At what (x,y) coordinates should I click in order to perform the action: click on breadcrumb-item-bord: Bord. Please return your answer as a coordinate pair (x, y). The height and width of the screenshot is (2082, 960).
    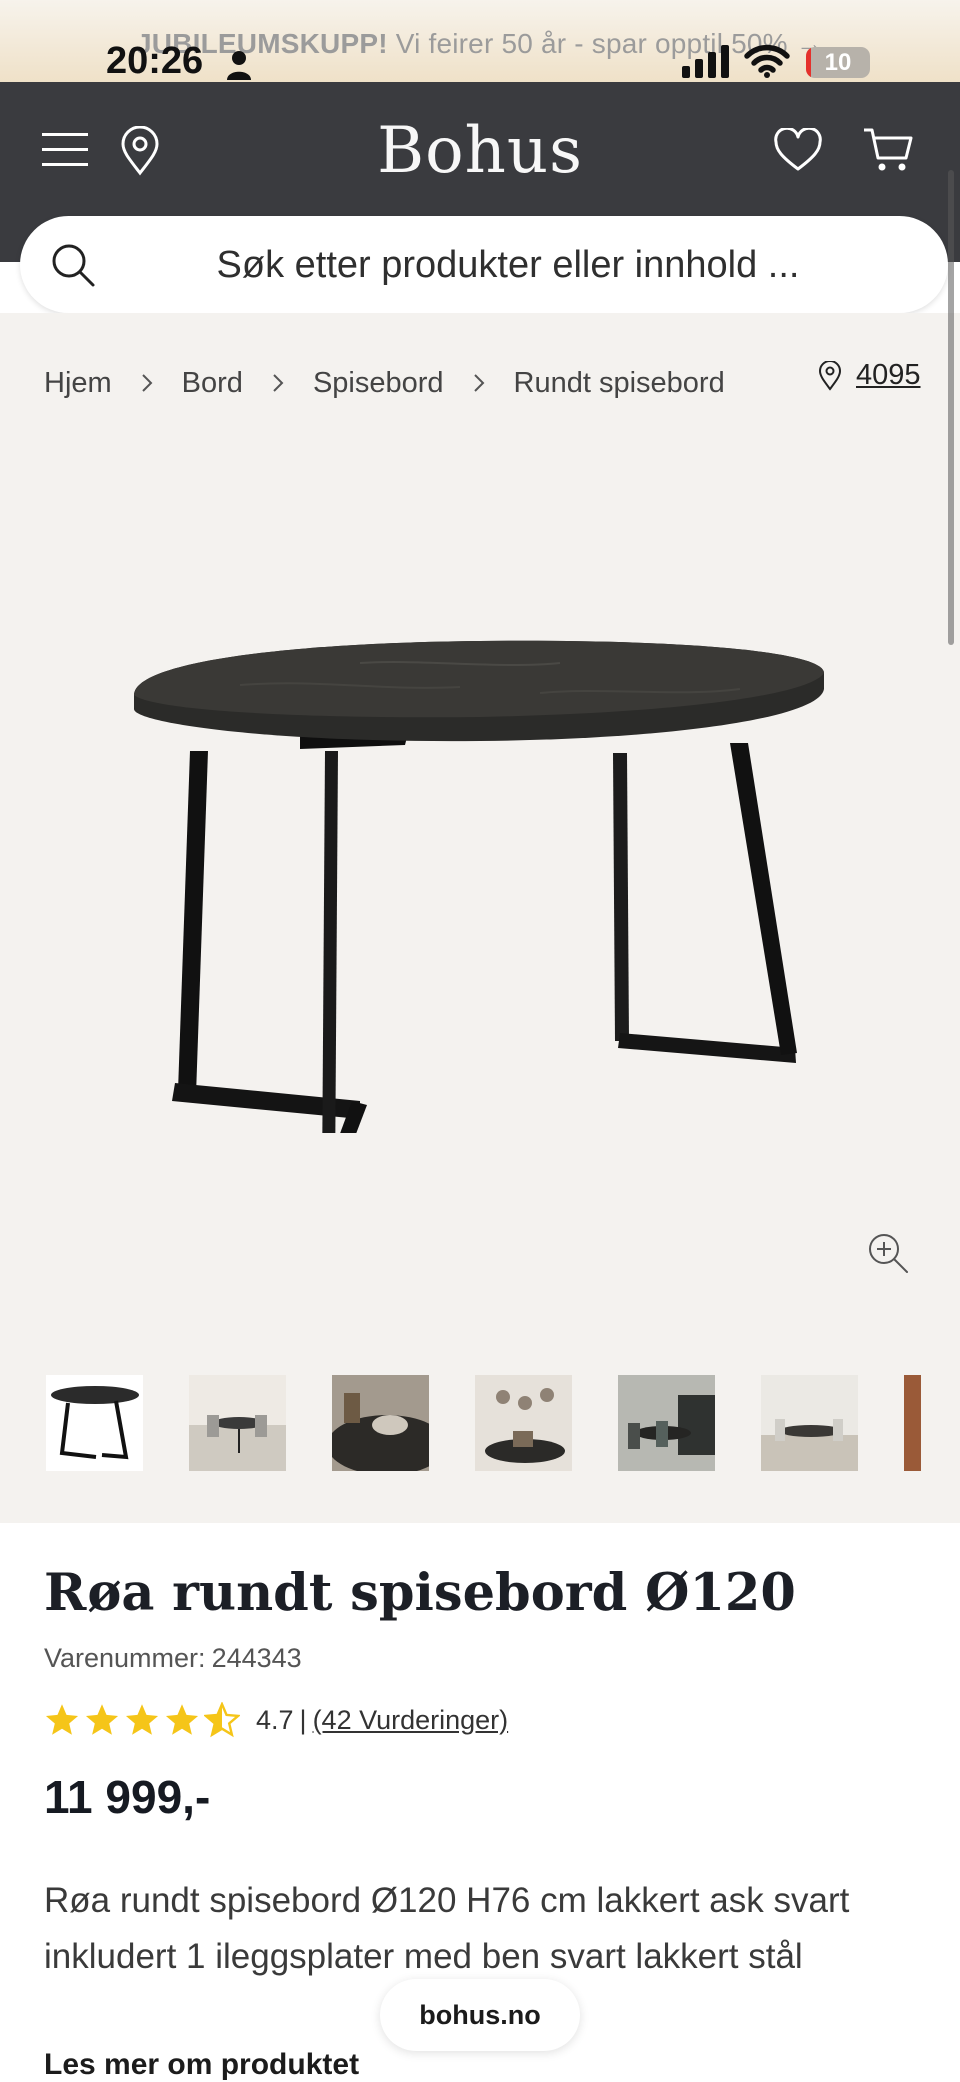
    Looking at the image, I should click on (212, 383).